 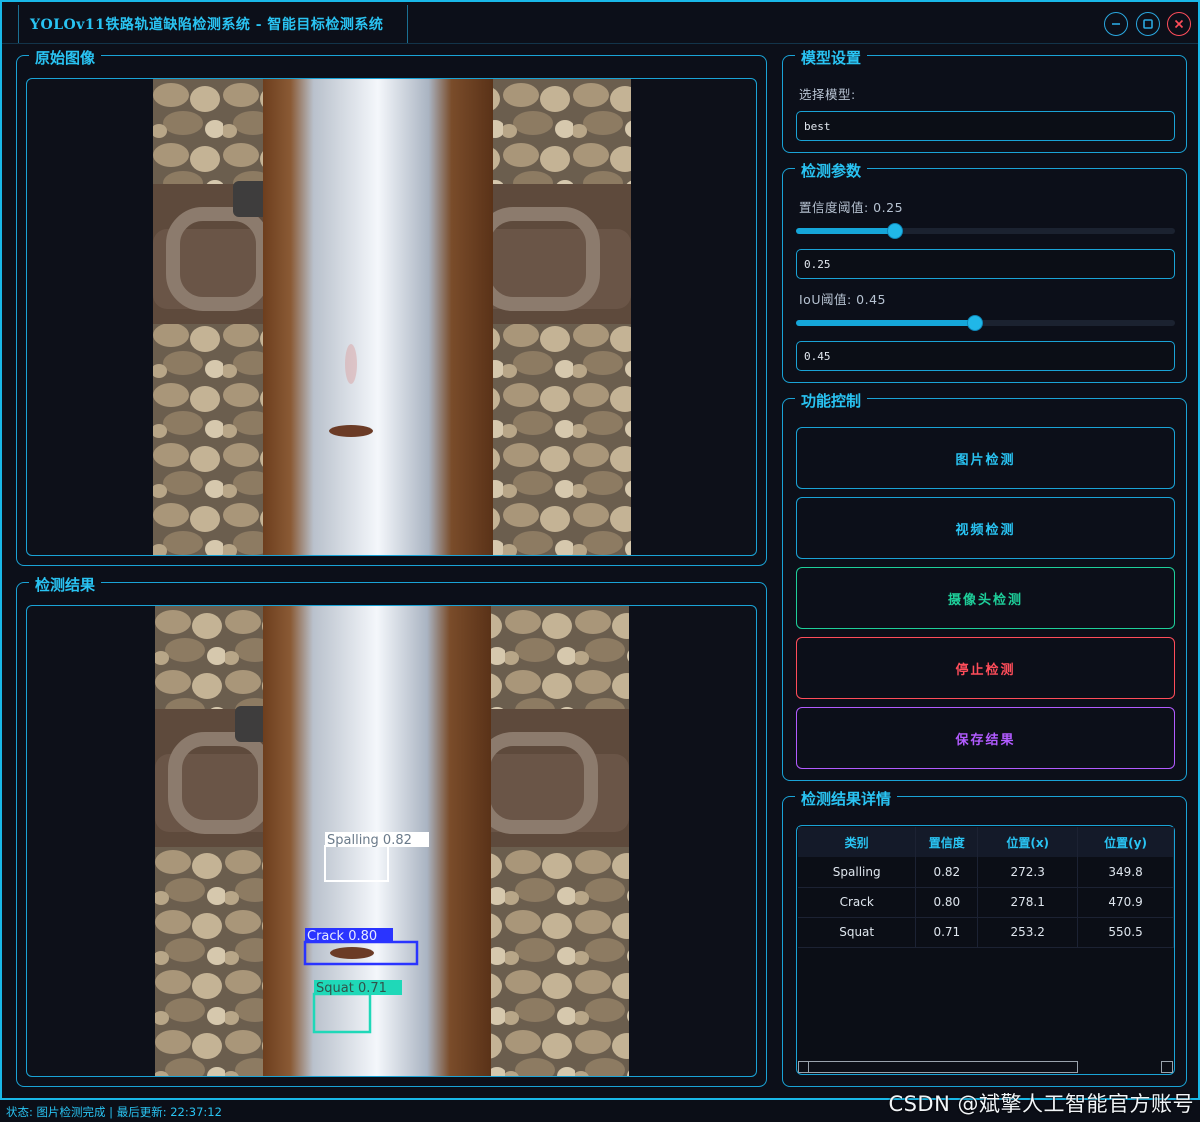 What do you see at coordinates (1041, 1104) in the screenshot?
I see `watermark: CSDN @斌擎人工智能官方账号` at bounding box center [1041, 1104].